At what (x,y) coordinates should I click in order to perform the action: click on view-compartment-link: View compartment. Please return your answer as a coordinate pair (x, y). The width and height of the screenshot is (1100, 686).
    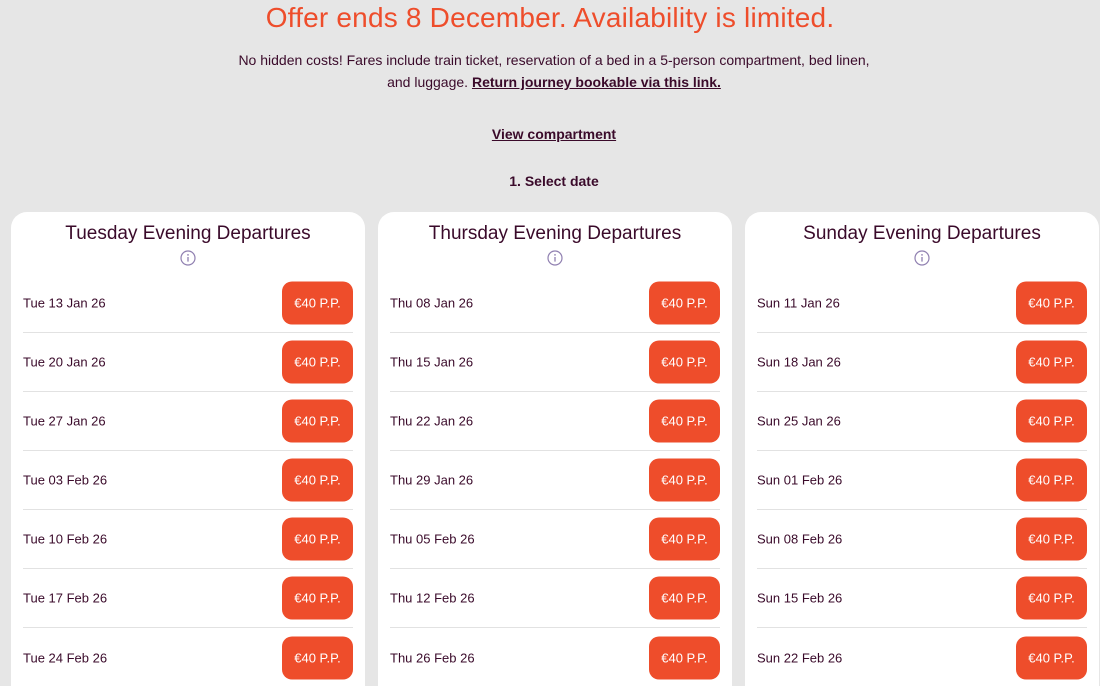
    Looking at the image, I should click on (550, 134).